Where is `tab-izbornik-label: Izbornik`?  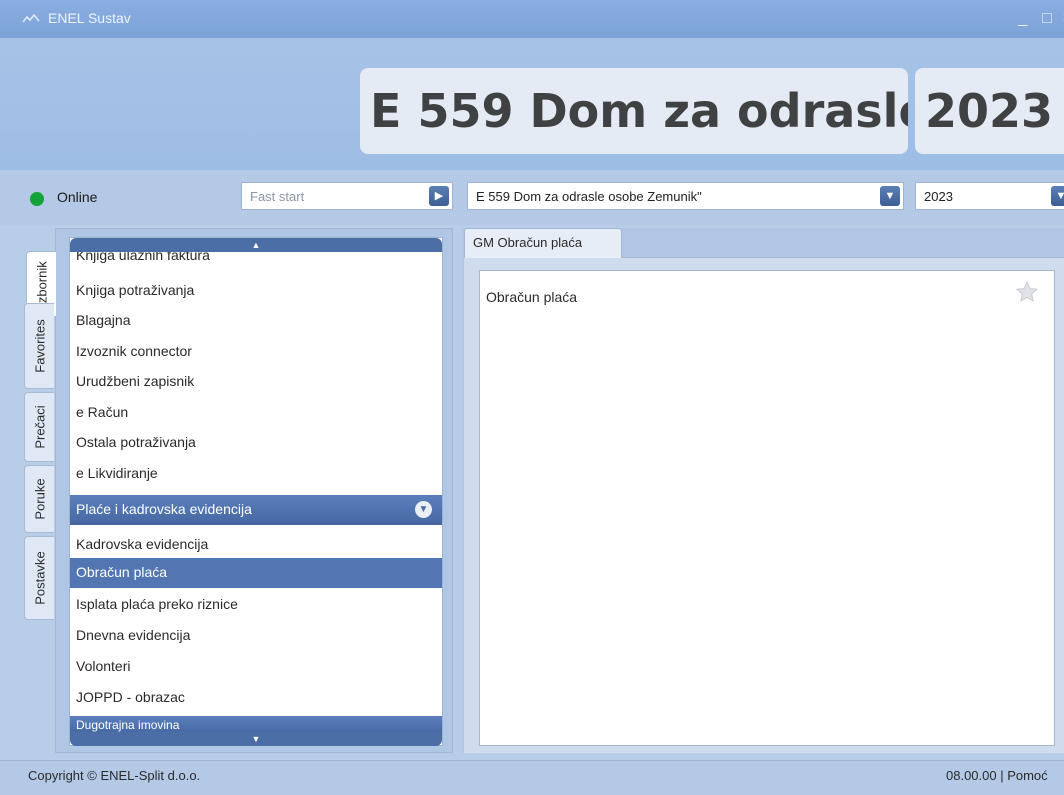
tab-izbornik-label: Izbornik is located at coordinates (41, 284).